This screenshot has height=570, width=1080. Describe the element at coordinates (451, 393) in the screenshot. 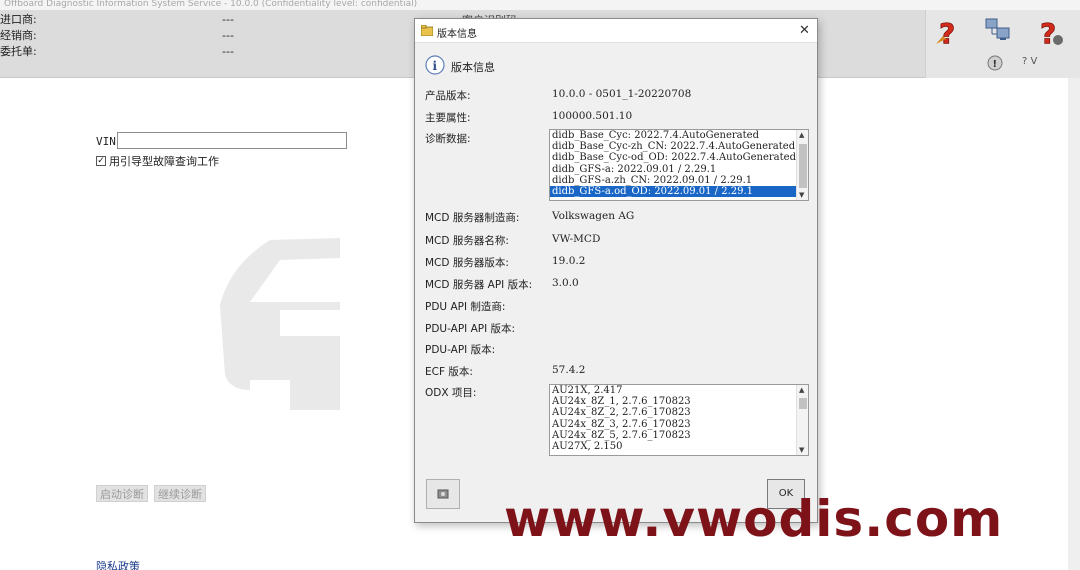

I see `odx-items-label: ODX 项目:` at that location.